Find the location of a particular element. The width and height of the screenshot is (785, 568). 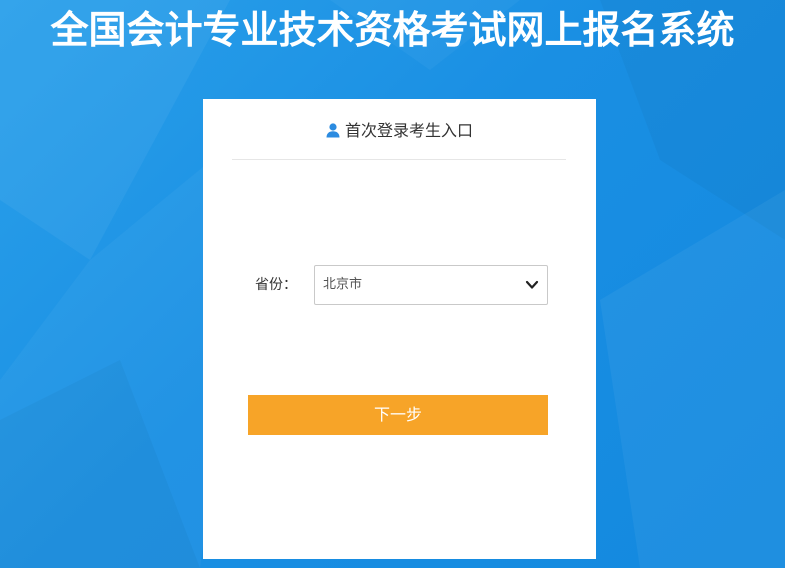

province-row: 省份： 北京市 is located at coordinates (399, 285).